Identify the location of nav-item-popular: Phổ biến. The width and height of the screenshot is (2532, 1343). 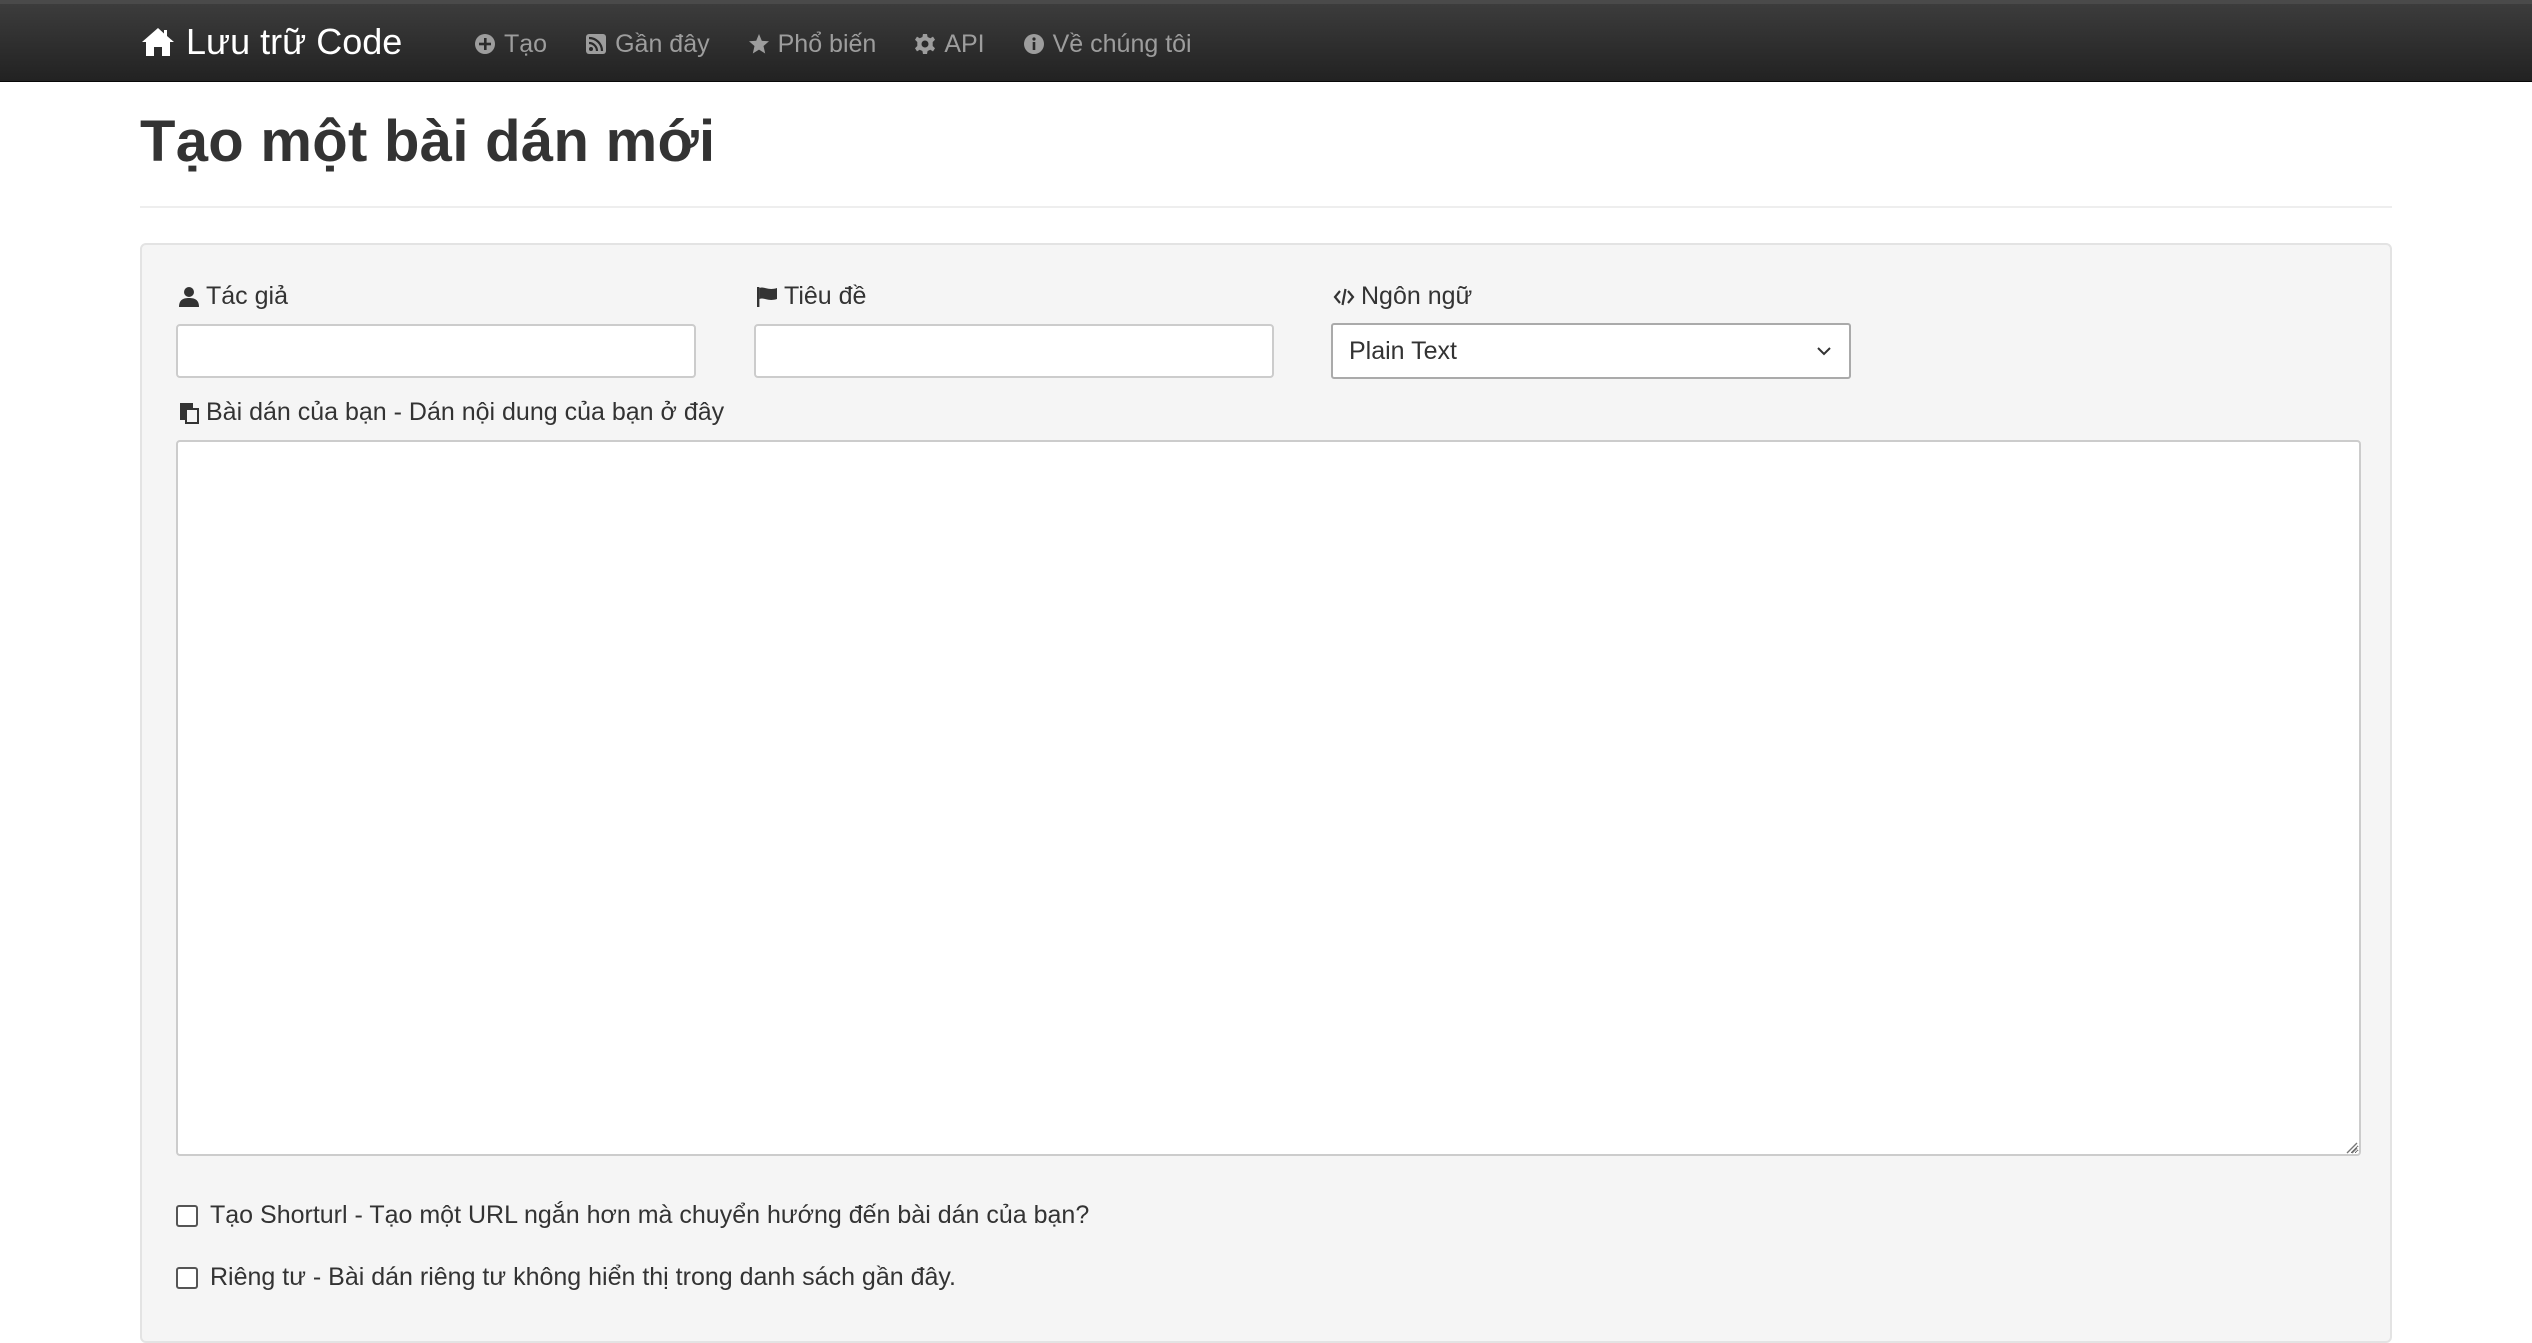
(812, 44).